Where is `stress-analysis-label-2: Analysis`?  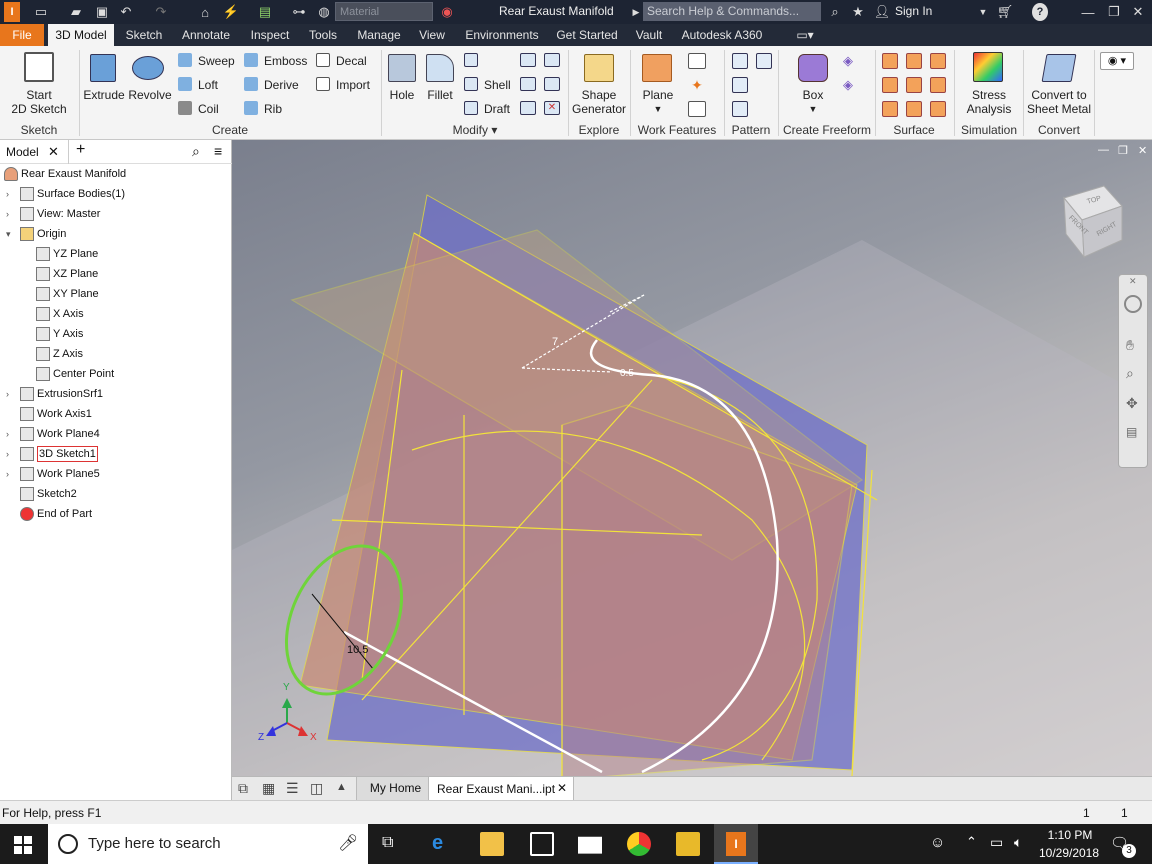
stress-analysis-label-2: Analysis is located at coordinates (989, 109).